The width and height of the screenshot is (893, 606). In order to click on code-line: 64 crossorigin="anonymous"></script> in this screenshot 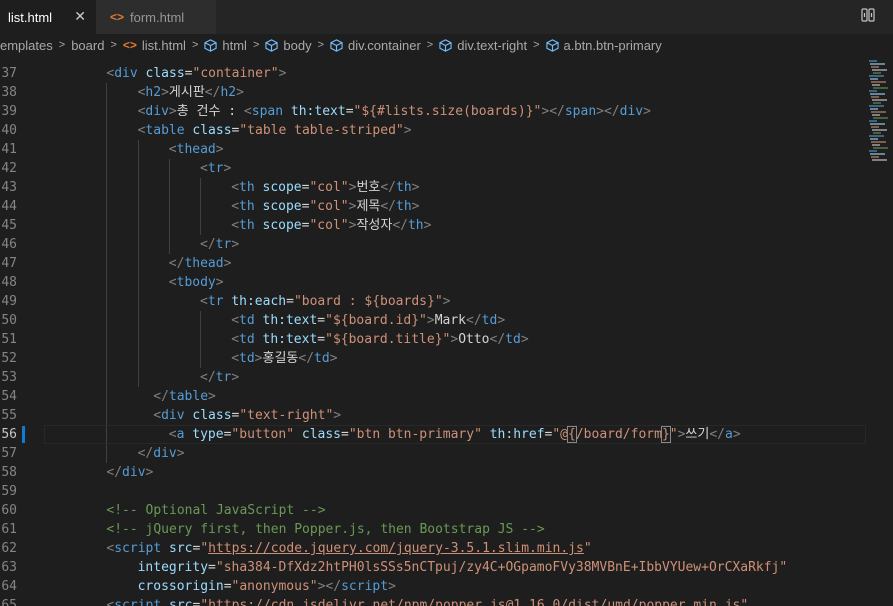, I will do `click(446, 586)`.